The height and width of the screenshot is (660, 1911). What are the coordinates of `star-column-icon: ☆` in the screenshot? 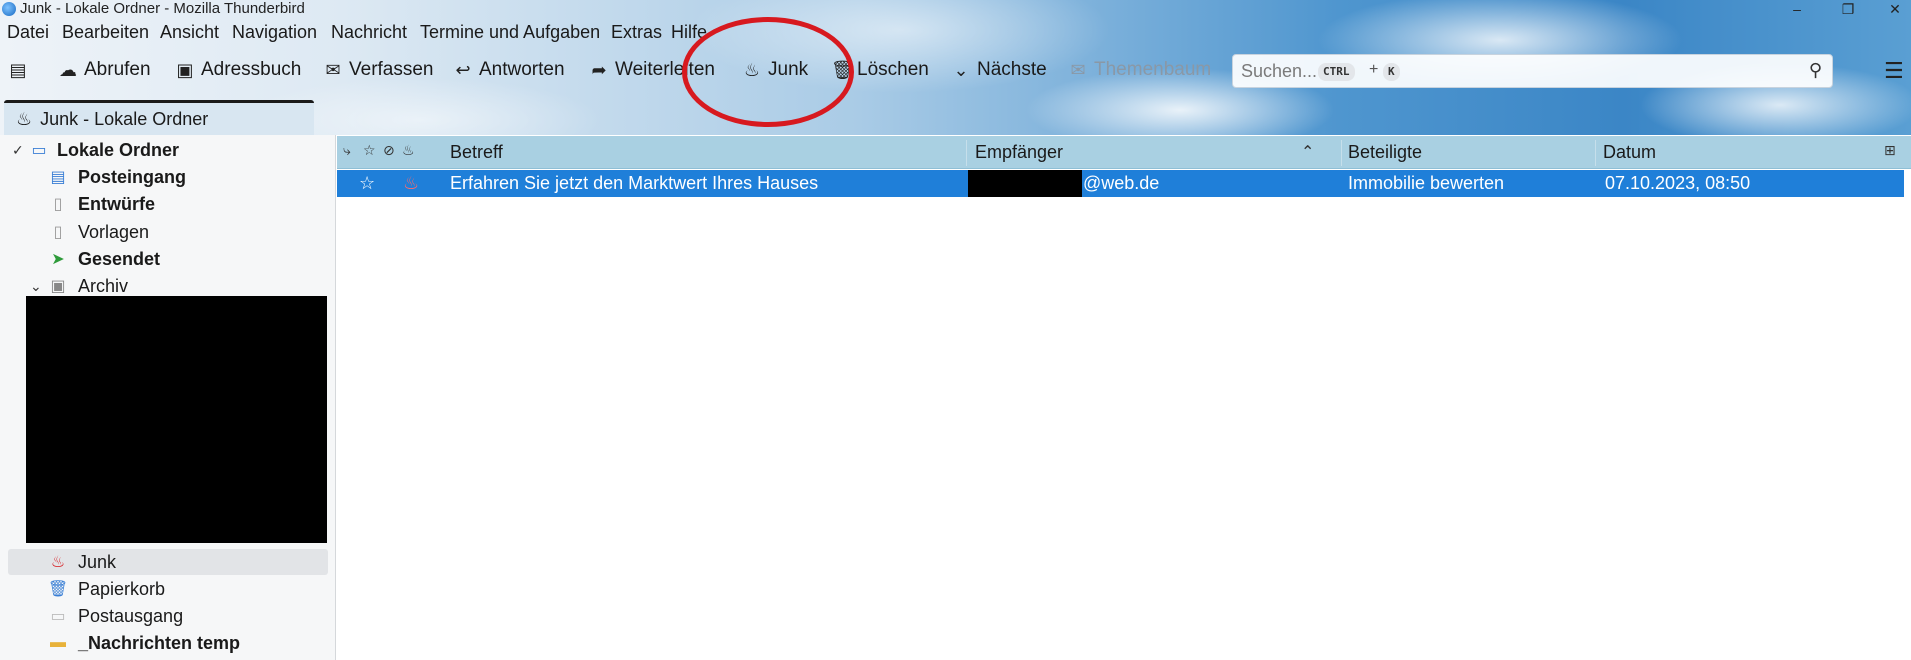 It's located at (369, 150).